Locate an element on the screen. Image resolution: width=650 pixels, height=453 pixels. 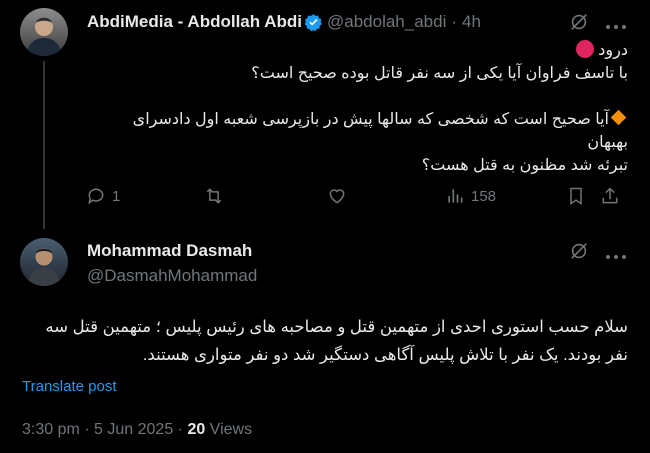
reply-handle: @abdolah_abdi is located at coordinates (386, 22).